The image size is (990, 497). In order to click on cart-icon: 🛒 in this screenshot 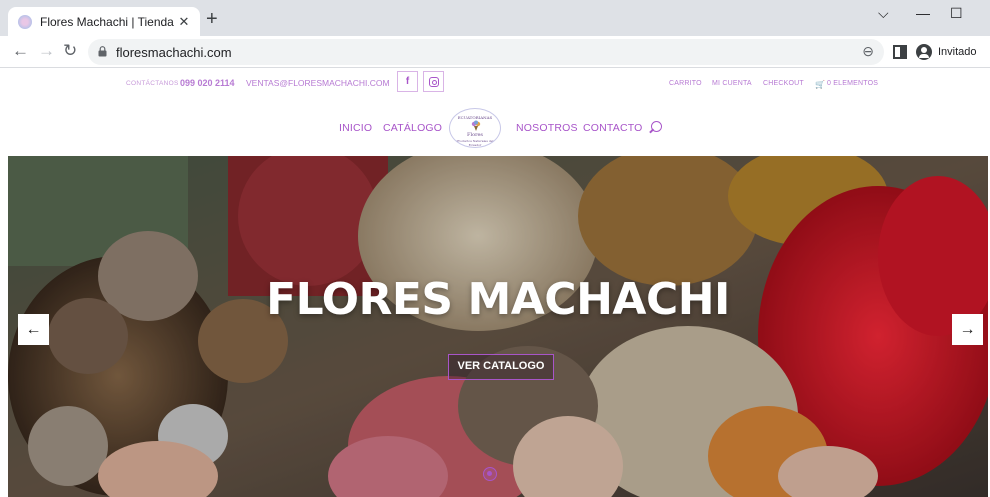, I will do `click(820, 84)`.